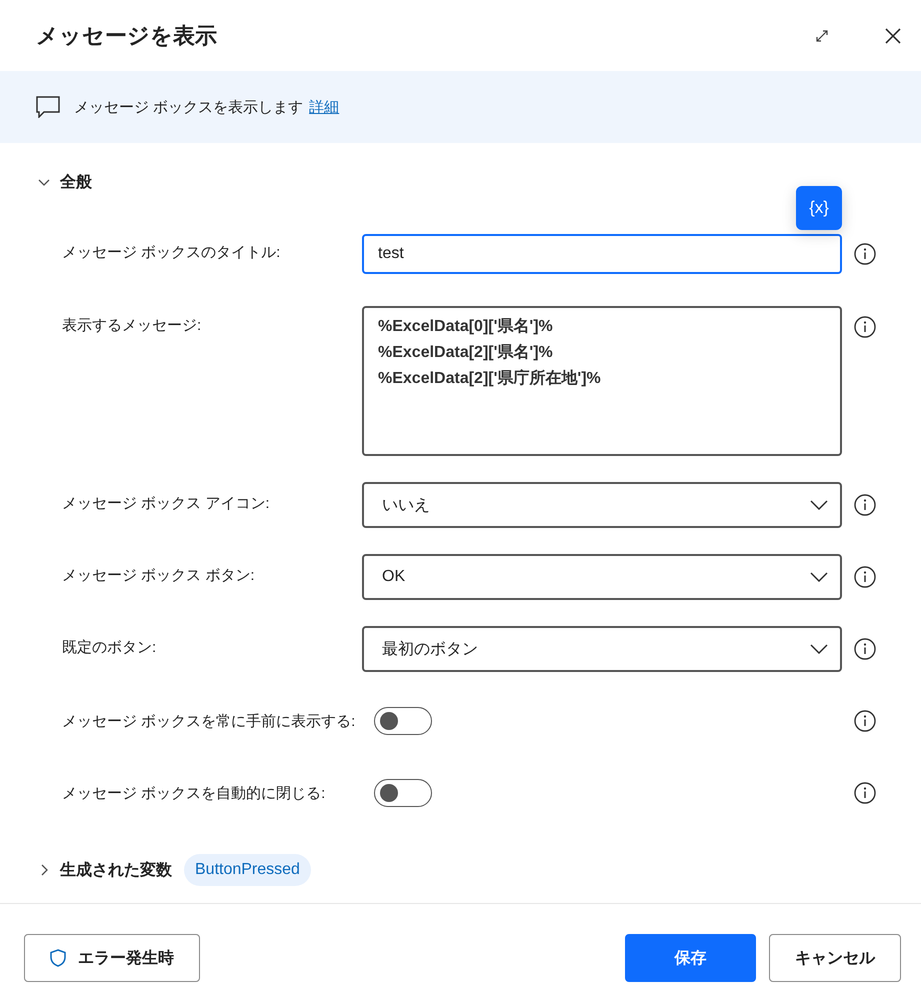  I want to click on dropdown: OK, so click(602, 577).